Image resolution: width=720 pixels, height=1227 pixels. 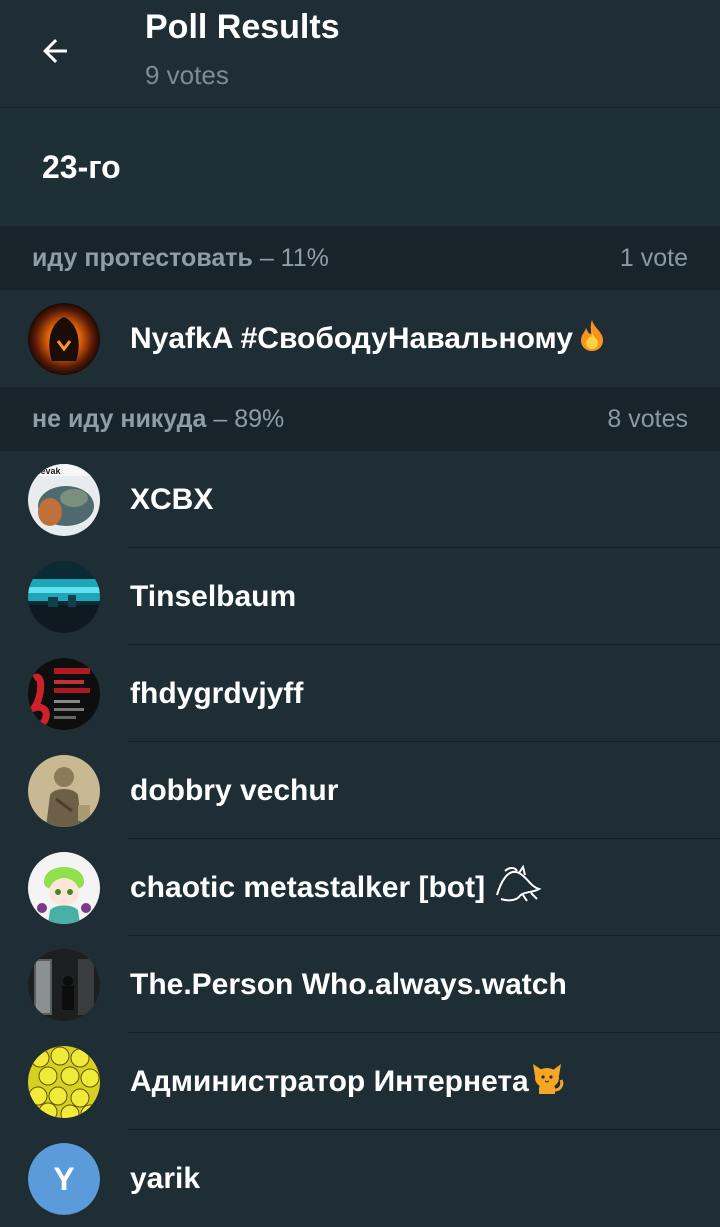 I want to click on voter-name-wrapper: chaotic metastalker [bot], so click(x=337, y=887).